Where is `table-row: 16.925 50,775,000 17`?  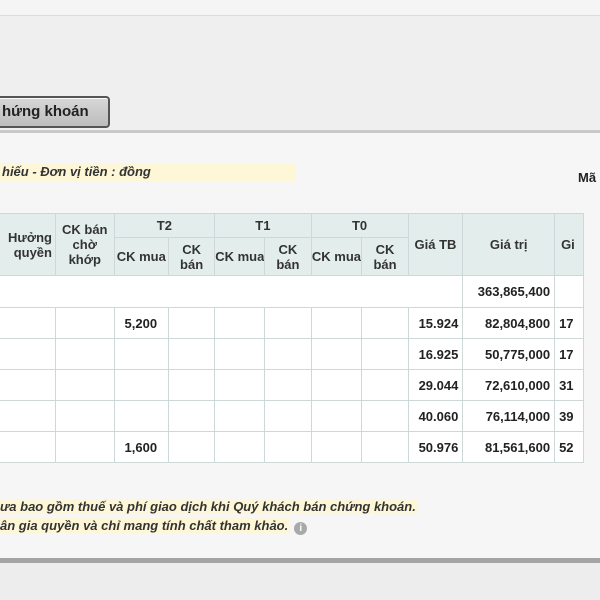 table-row: 16.925 50,775,000 17 is located at coordinates (292, 354).